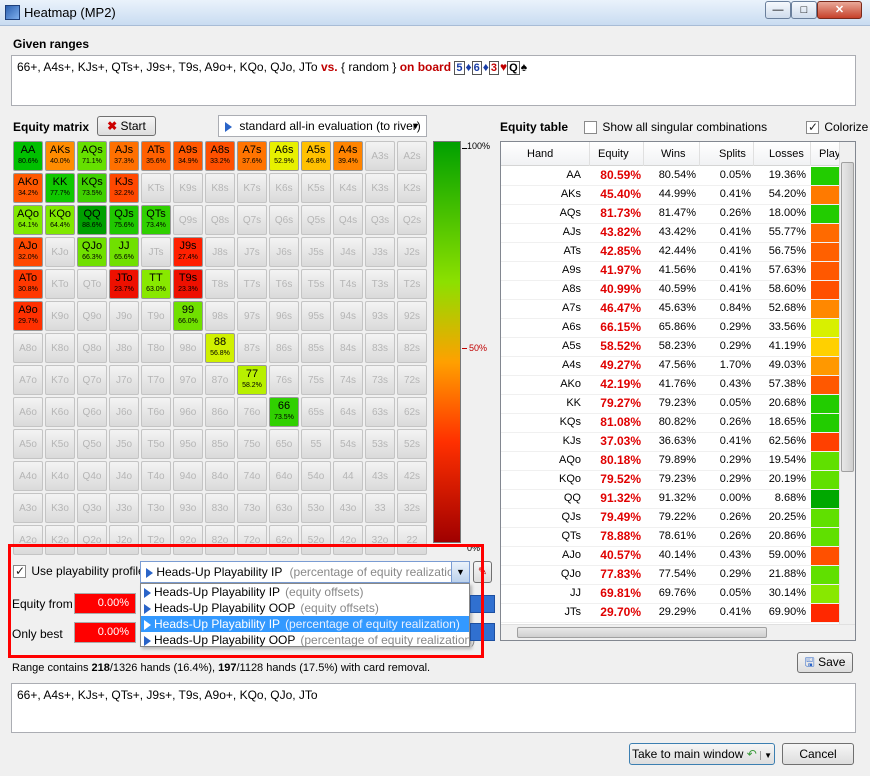  What do you see at coordinates (156, 220) in the screenshot?
I see `matrix-cell: QTs 73.4%` at bounding box center [156, 220].